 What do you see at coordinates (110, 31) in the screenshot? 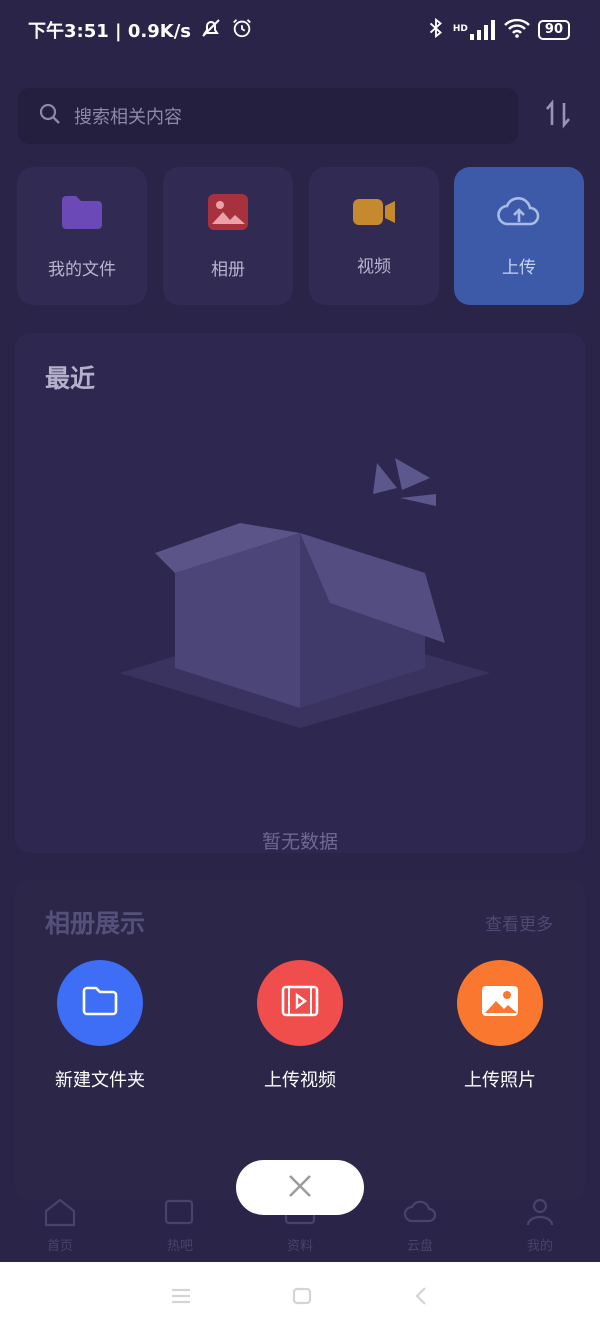
I see `status-time: 下午3:51 | 0.9K/s` at bounding box center [110, 31].